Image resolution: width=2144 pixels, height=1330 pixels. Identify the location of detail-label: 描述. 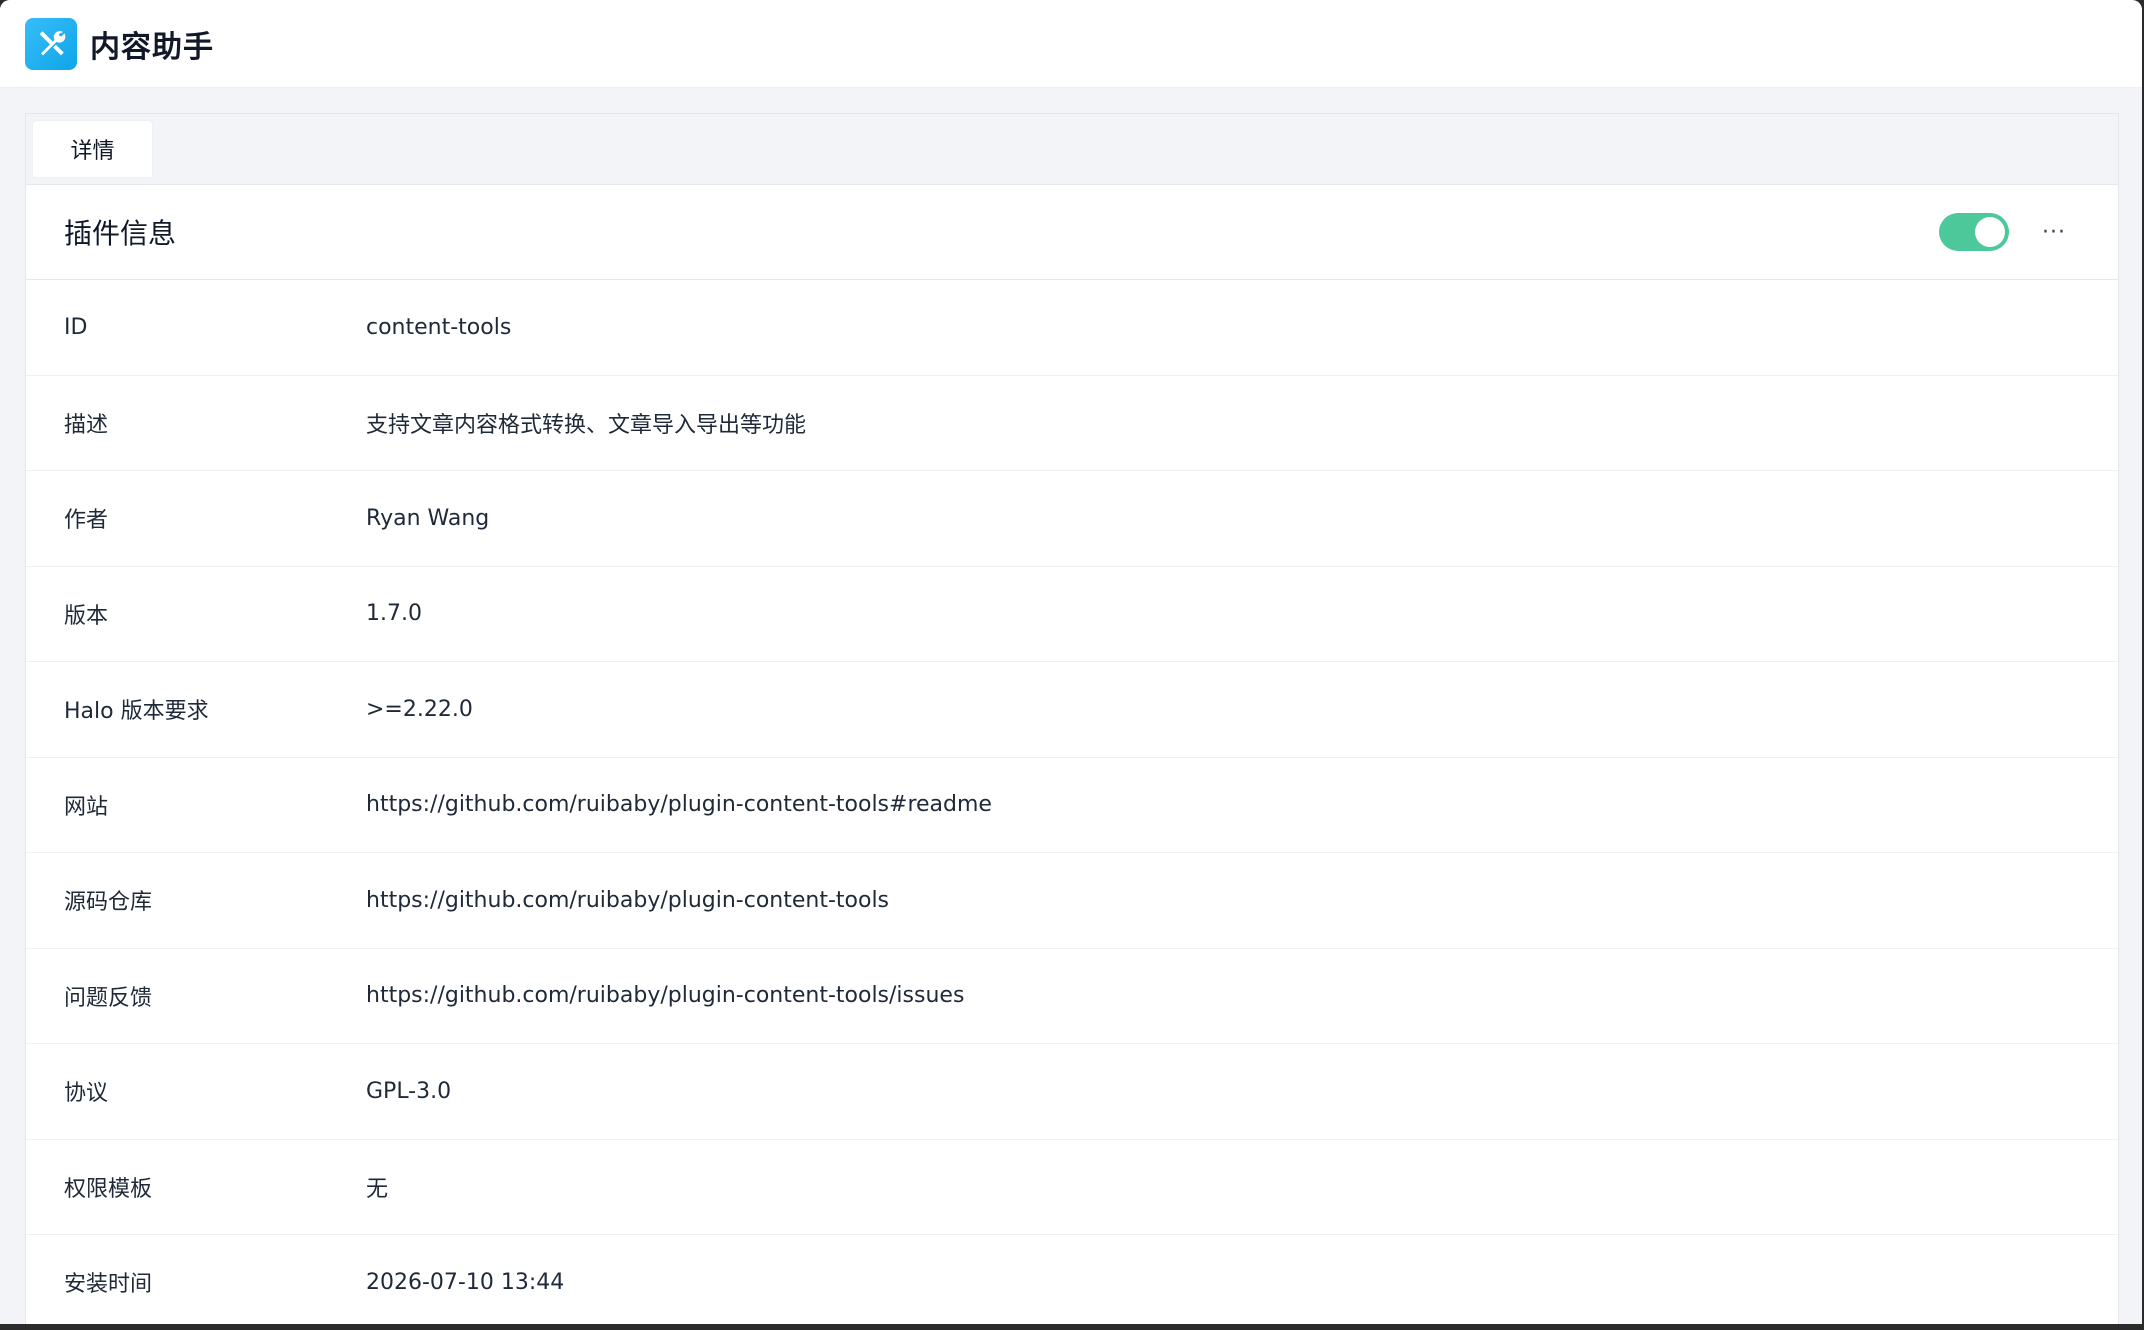
(86, 425).